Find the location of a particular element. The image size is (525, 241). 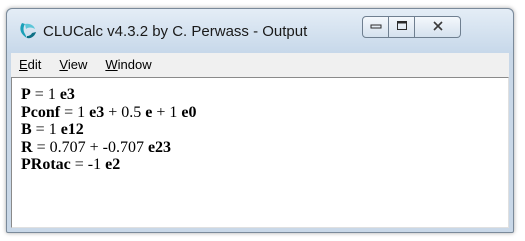

minimize-icon is located at coordinates (376, 27).